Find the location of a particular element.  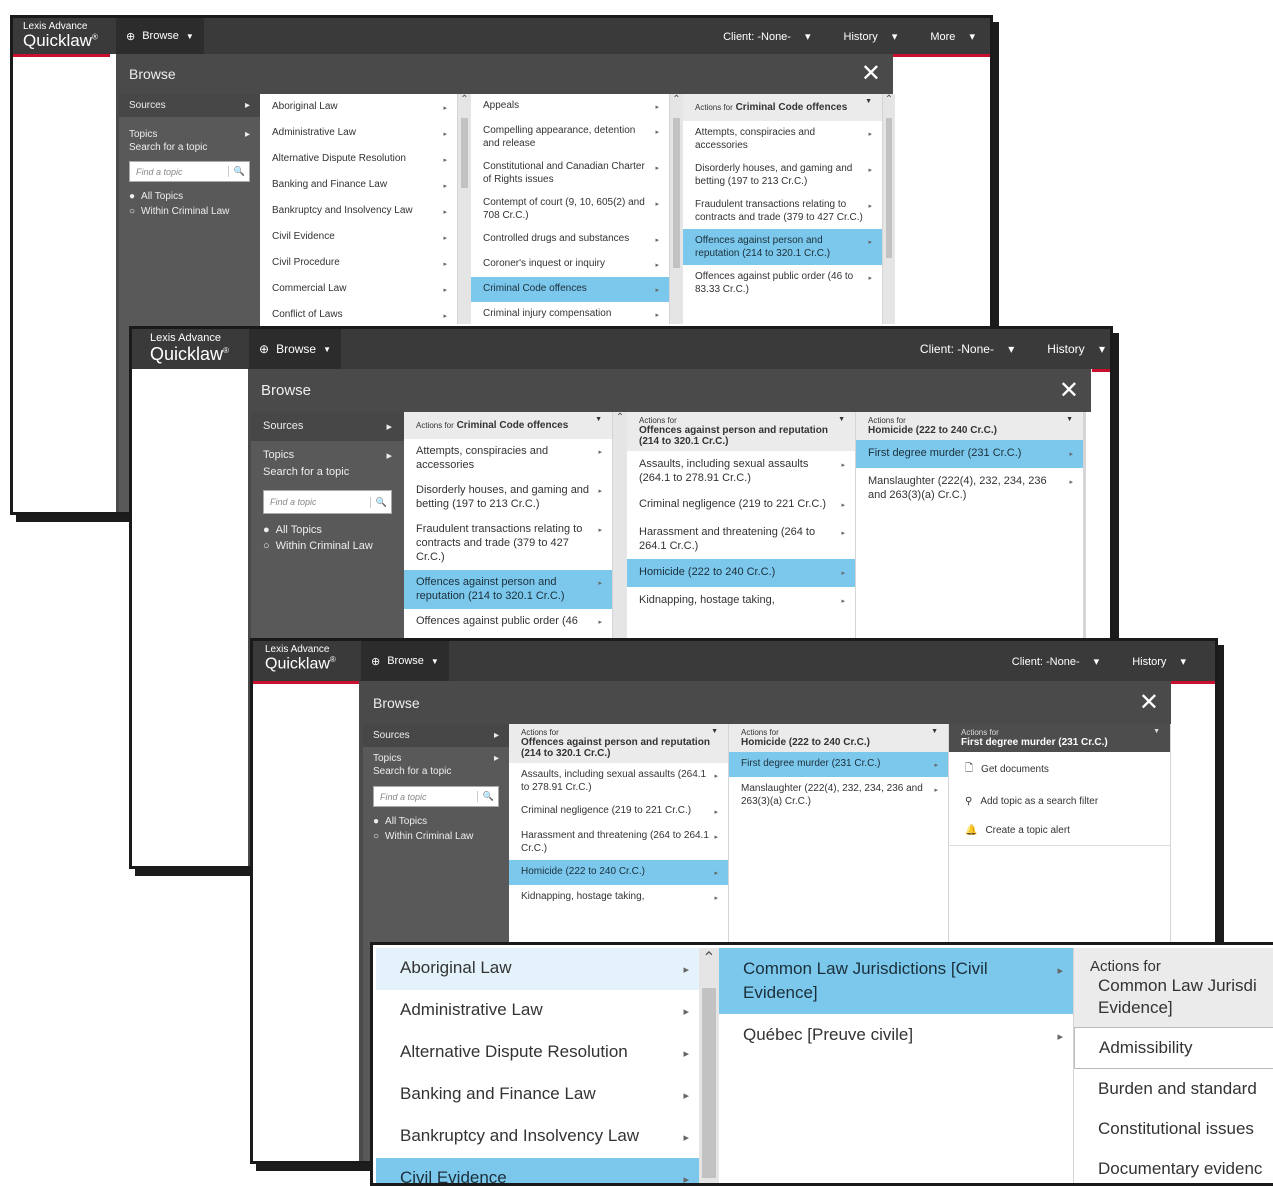

p1-col2-scrollbar: ⌃ is located at coordinates (676, 209).